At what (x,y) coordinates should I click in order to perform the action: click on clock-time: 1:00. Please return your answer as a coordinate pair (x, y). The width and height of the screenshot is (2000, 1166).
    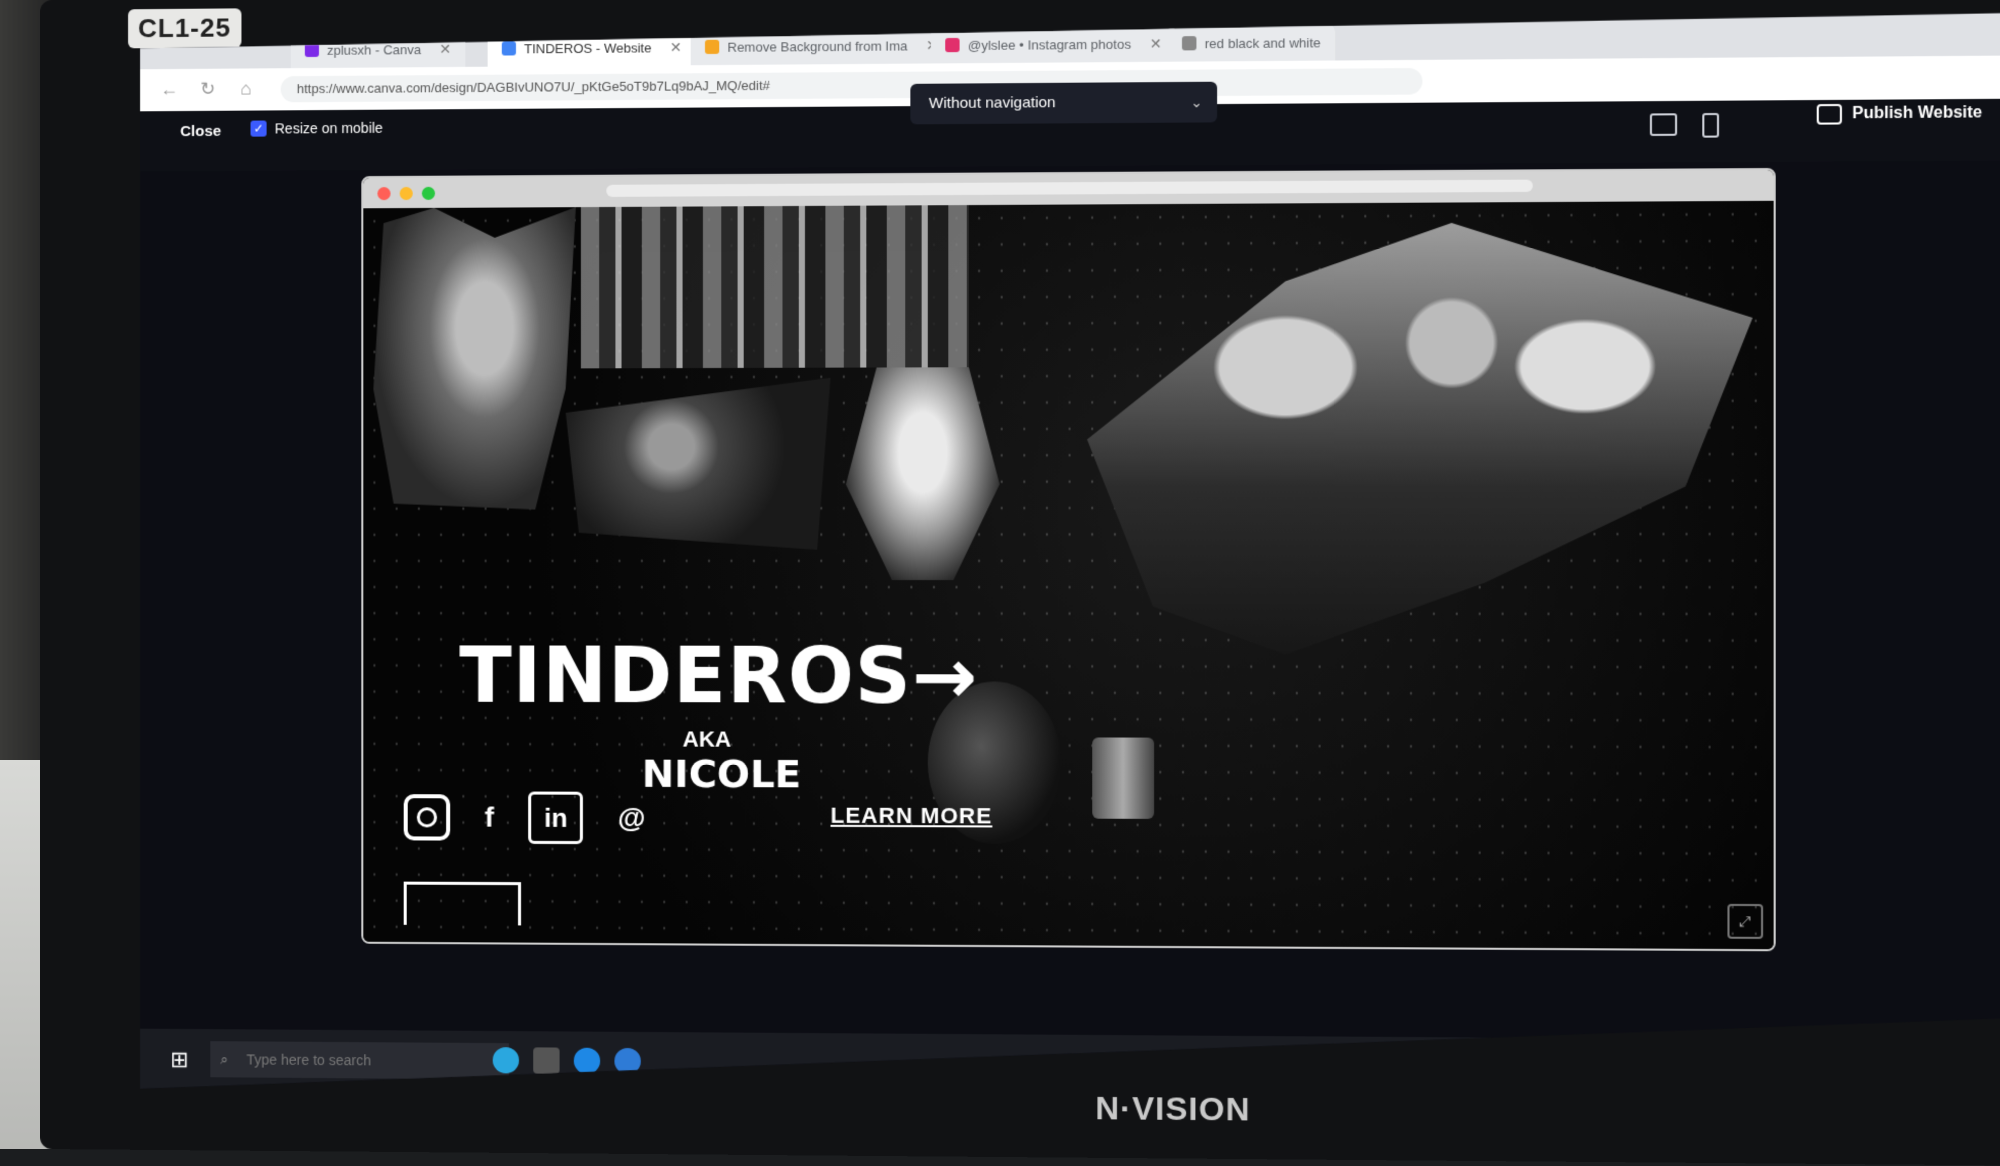
    Looking at the image, I should click on (1936, 1060).